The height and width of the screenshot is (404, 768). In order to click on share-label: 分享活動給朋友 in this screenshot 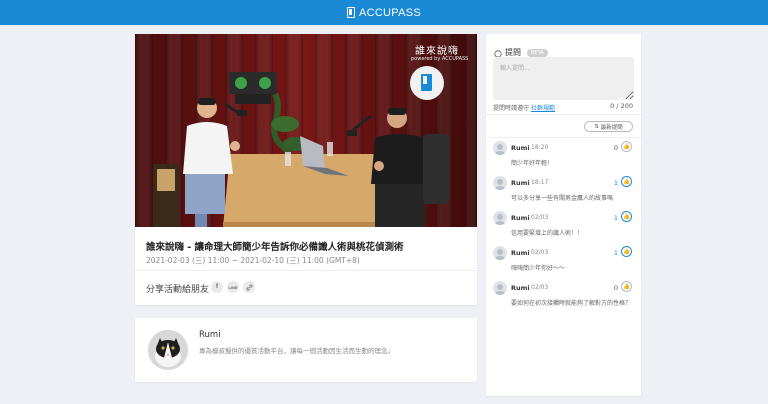, I will do `click(178, 290)`.